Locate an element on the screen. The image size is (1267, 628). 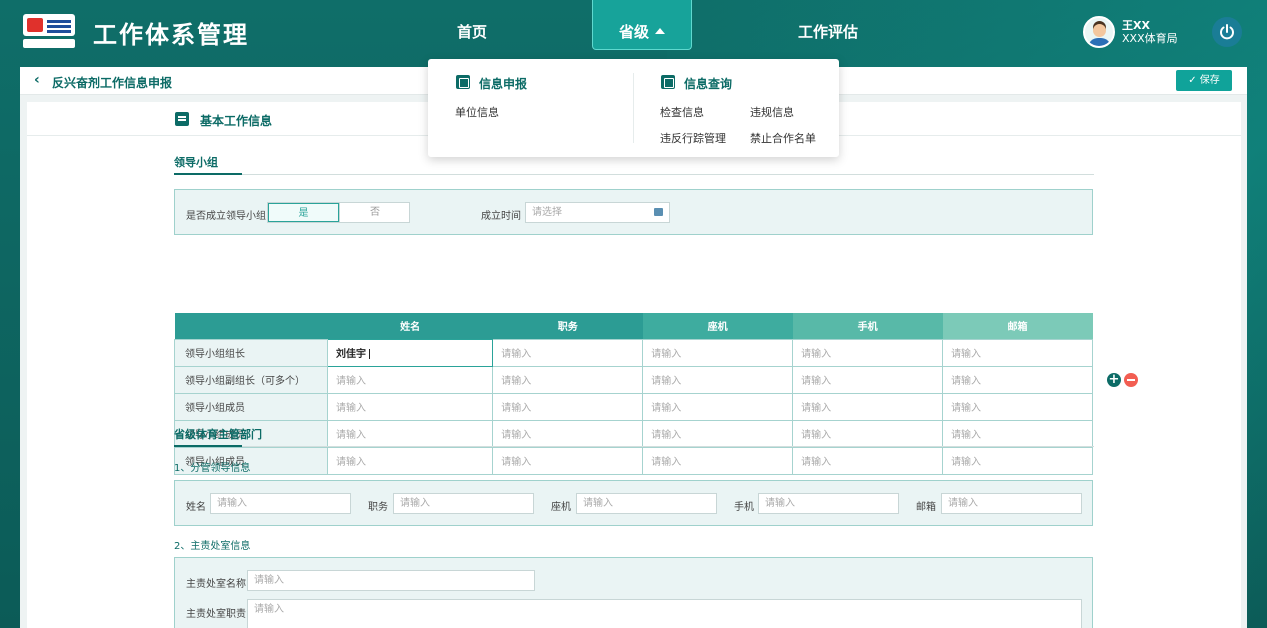
avatar is located at coordinates (1099, 32).